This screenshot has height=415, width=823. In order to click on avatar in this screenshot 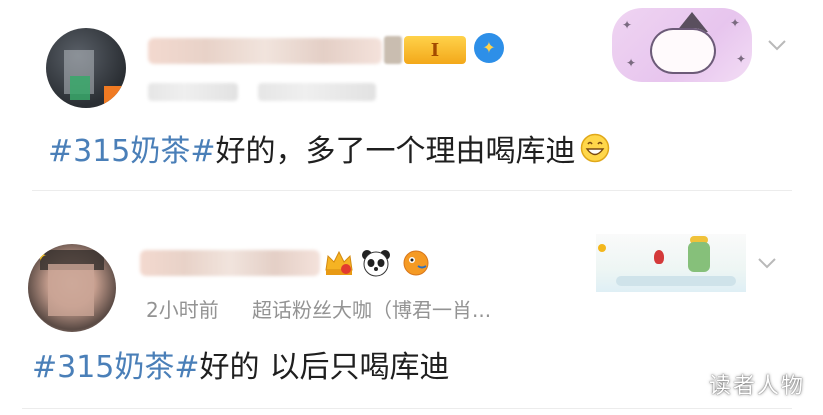, I will do `click(86, 68)`.